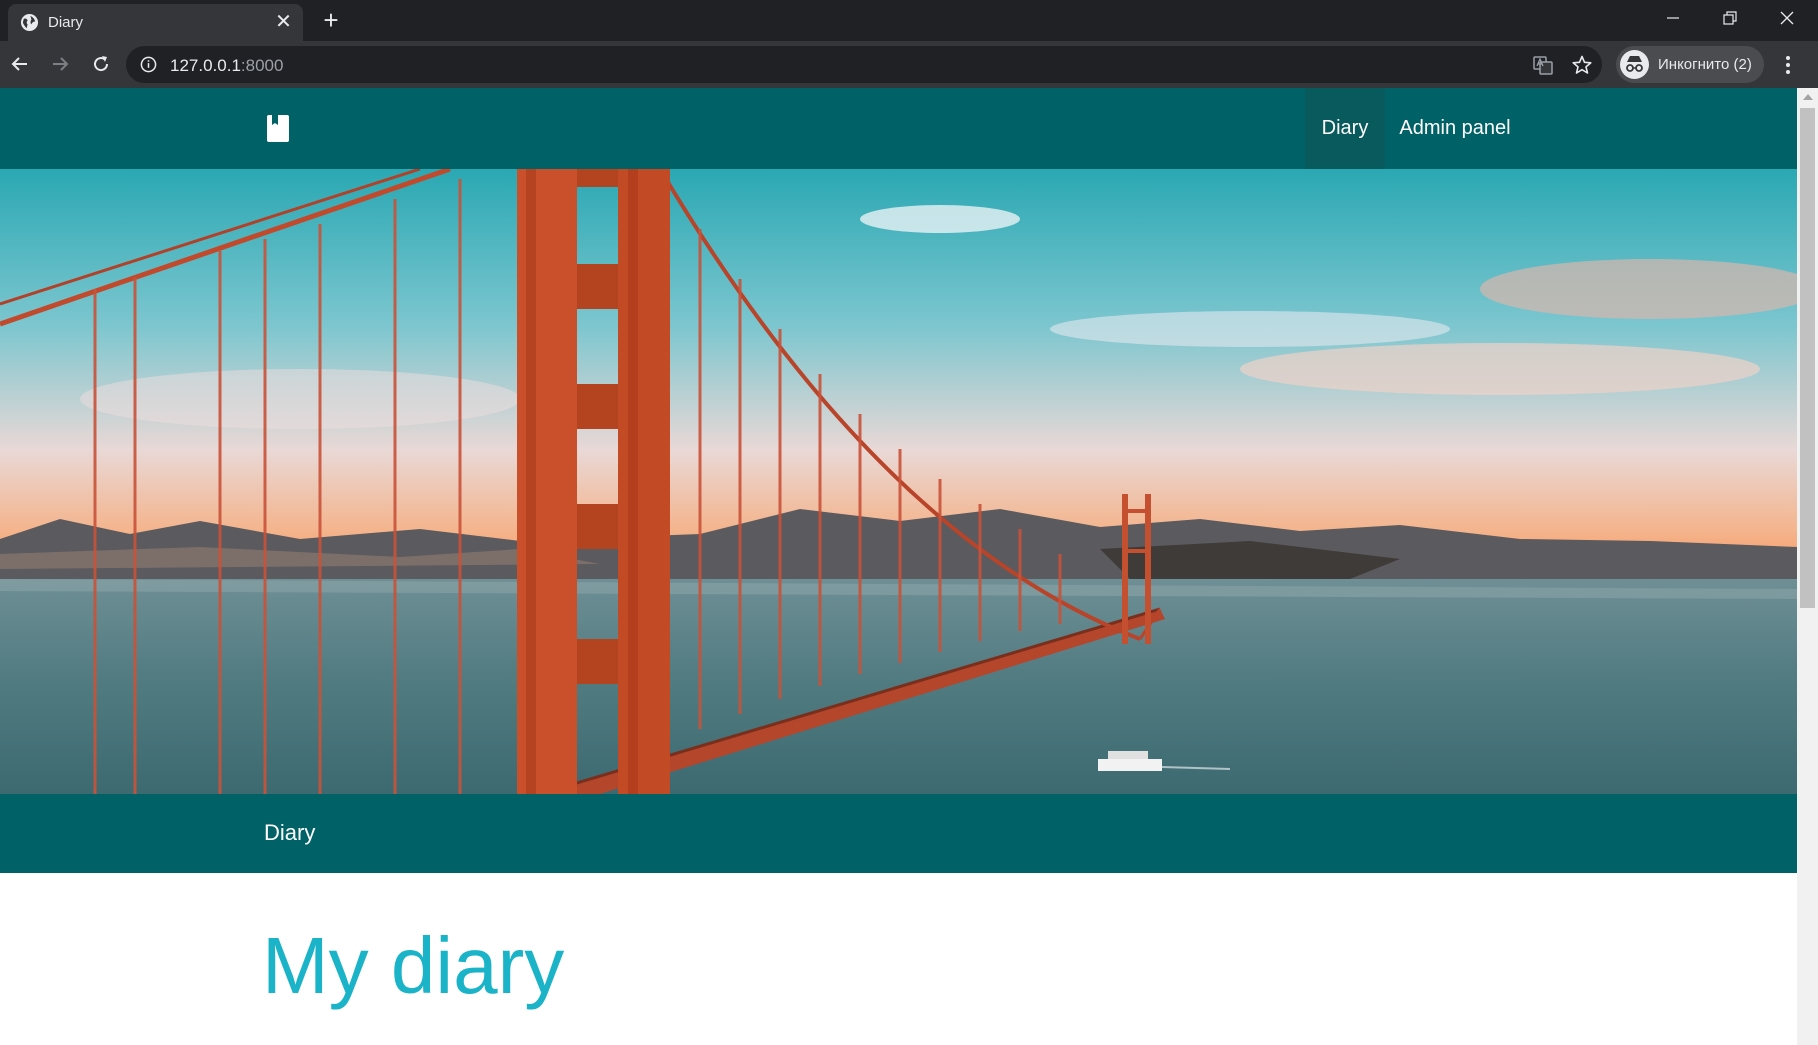 Image resolution: width=1818 pixels, height=1045 pixels. What do you see at coordinates (1808, 97) in the screenshot?
I see `scroll-up-arrow-icon` at bounding box center [1808, 97].